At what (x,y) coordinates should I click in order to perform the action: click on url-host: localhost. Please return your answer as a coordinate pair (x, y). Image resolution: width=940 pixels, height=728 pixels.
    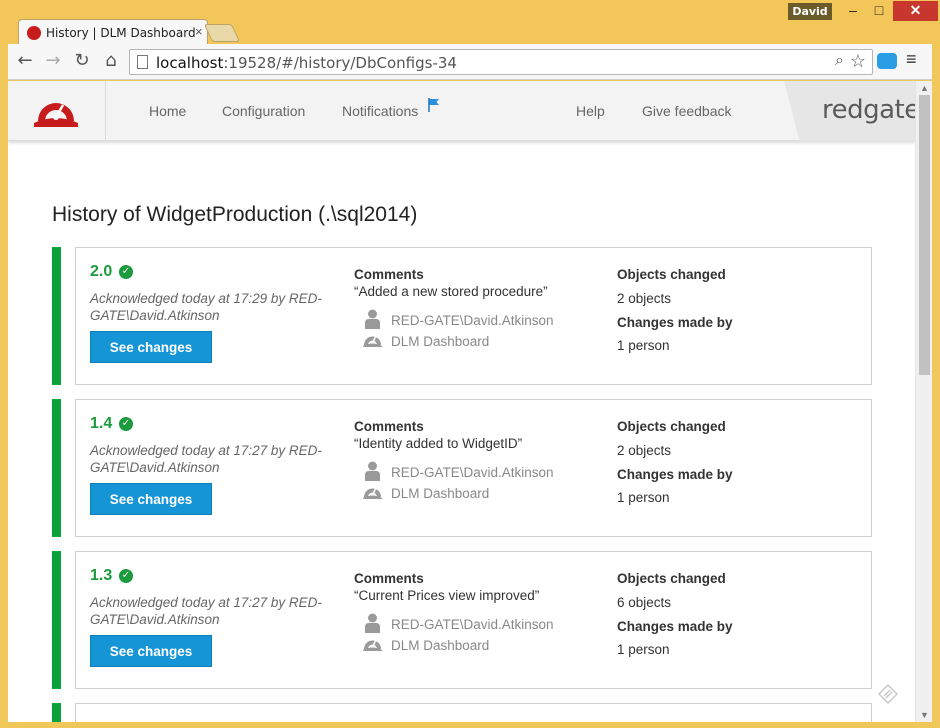
    Looking at the image, I should click on (190, 63).